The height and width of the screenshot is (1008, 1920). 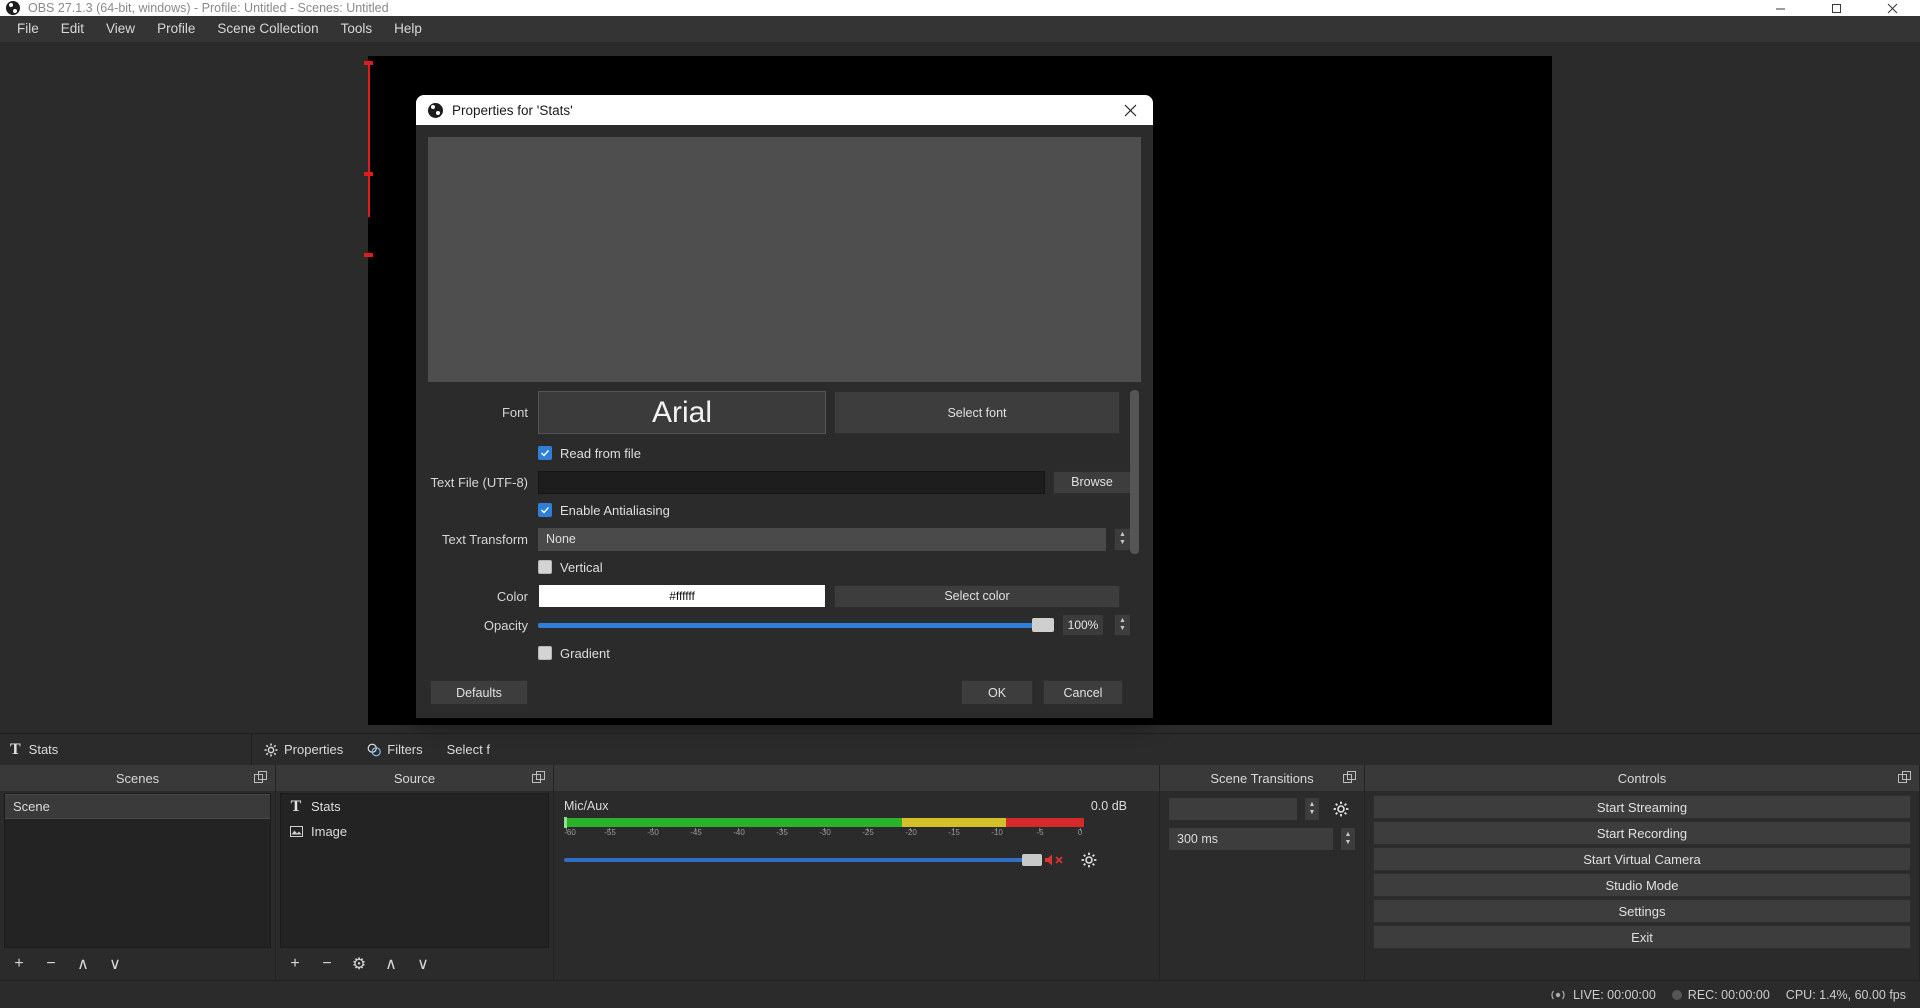 I want to click on menu-edit: Edit, so click(x=72, y=29).